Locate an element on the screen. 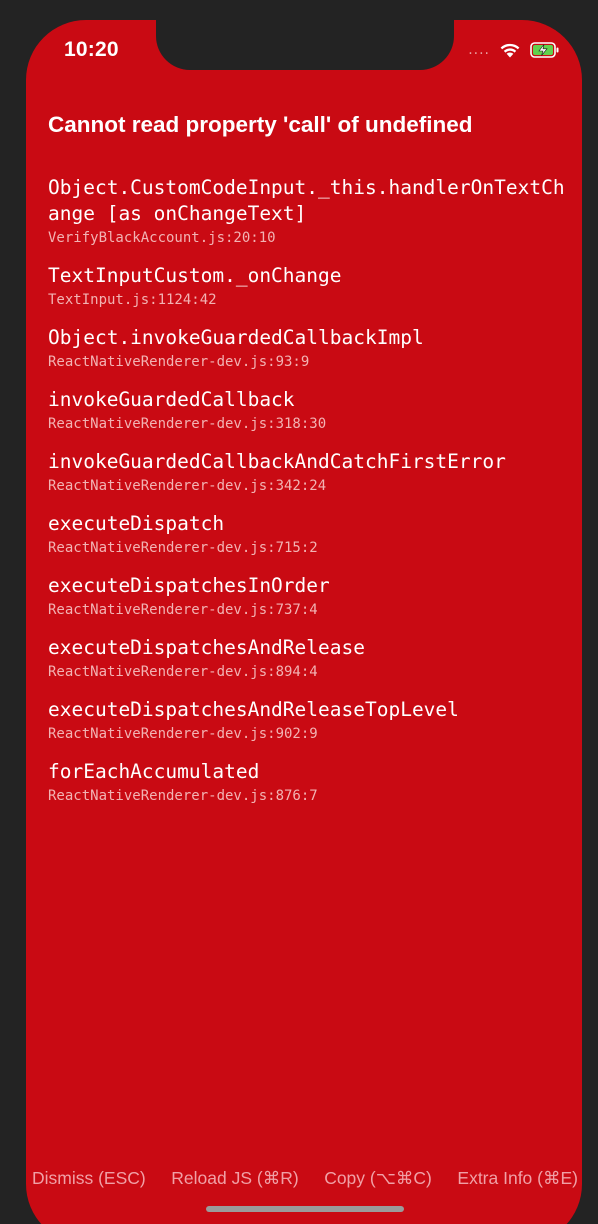  device-notch is located at coordinates (305, 45).